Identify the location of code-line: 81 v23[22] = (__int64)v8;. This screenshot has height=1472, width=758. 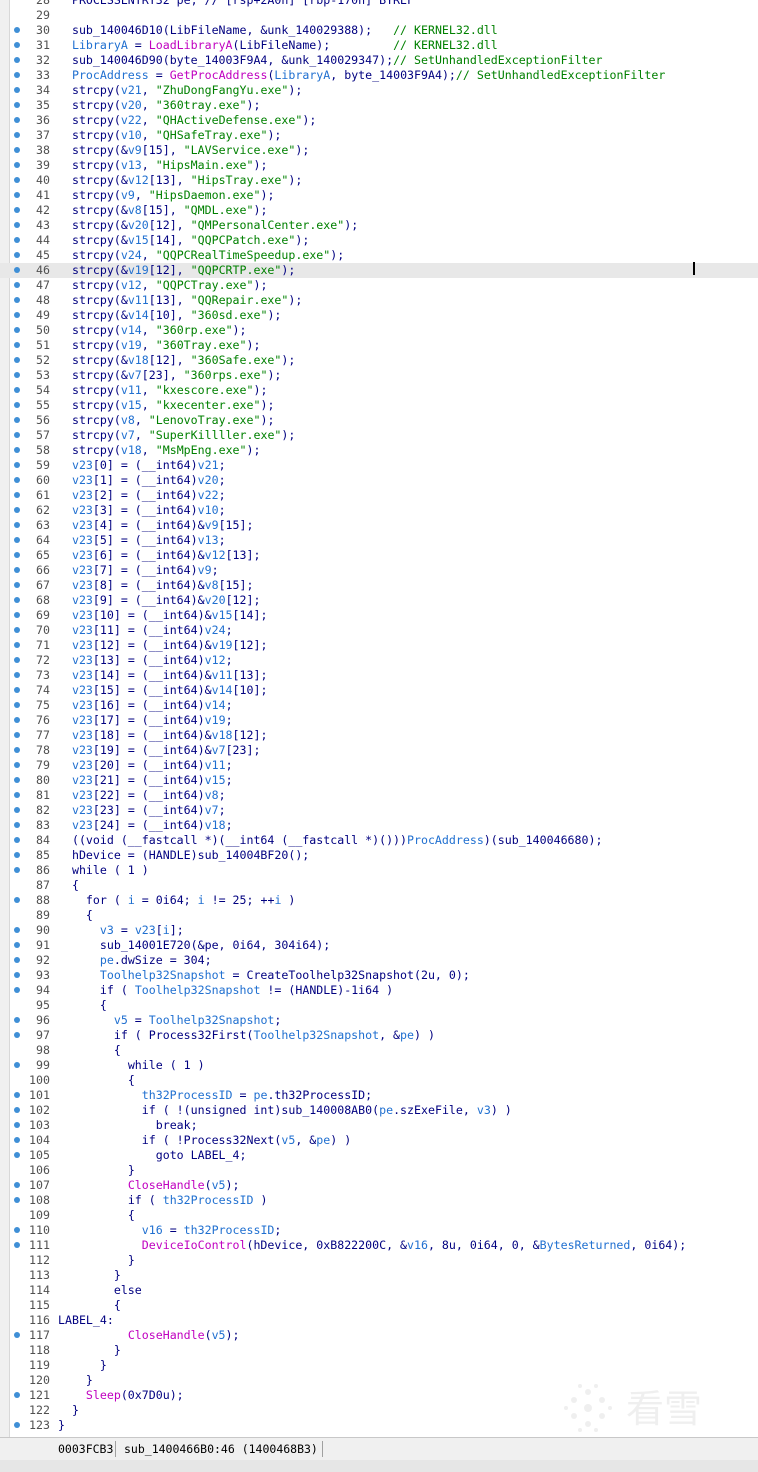
(379, 795).